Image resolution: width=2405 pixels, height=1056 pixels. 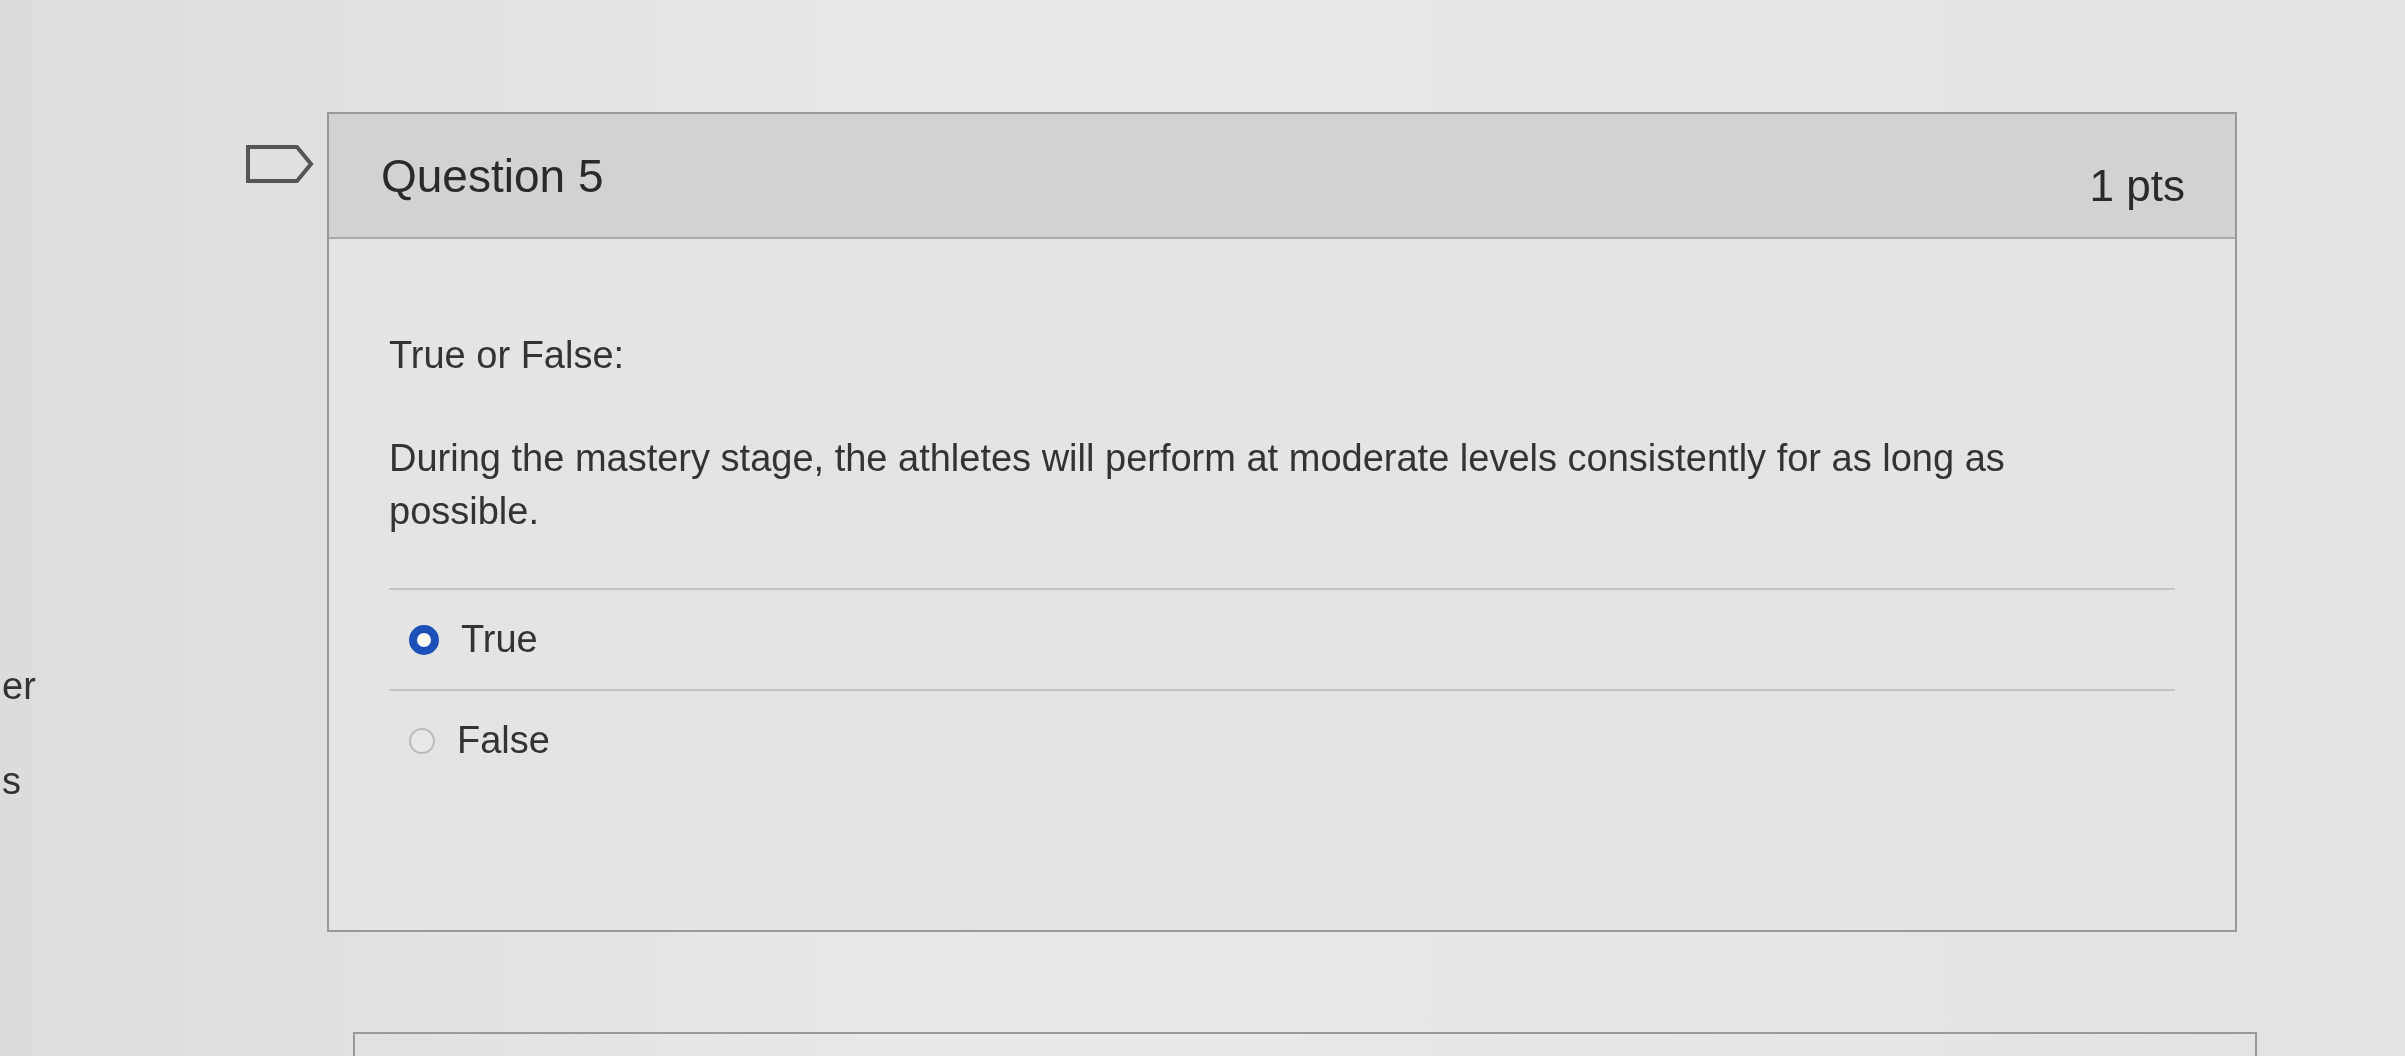 I want to click on question-text: During the mastery stage, the athletes will perform at moderate levels consistently for as long as possible., so click(x=1197, y=485).